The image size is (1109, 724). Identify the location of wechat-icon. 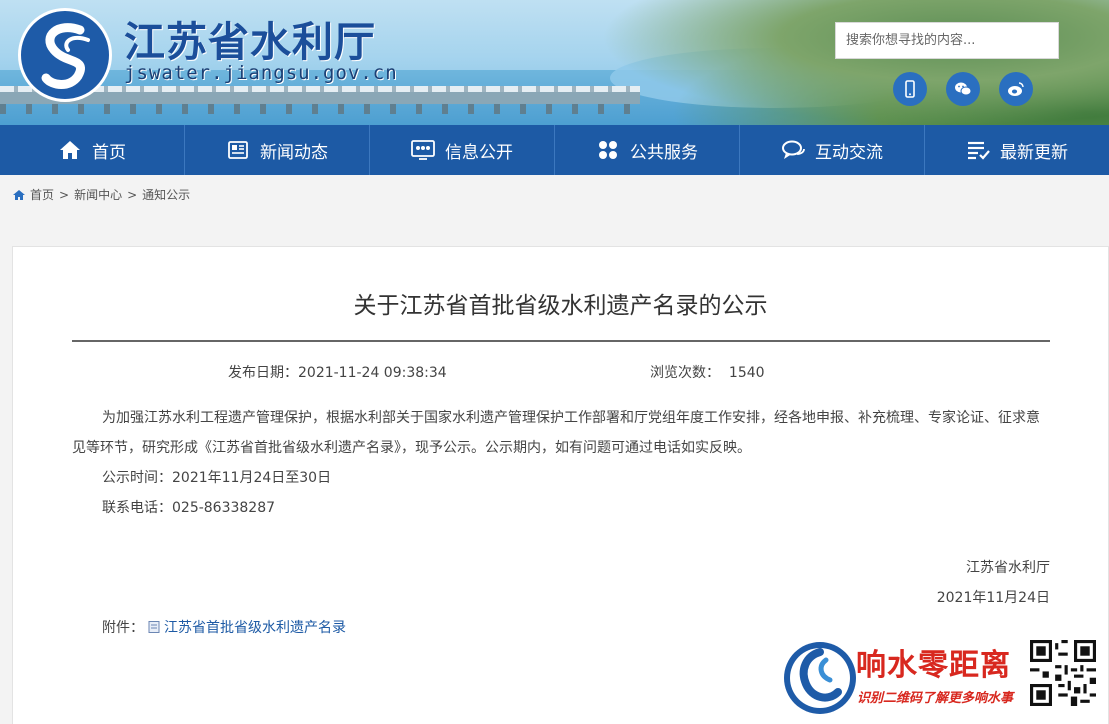
(963, 89).